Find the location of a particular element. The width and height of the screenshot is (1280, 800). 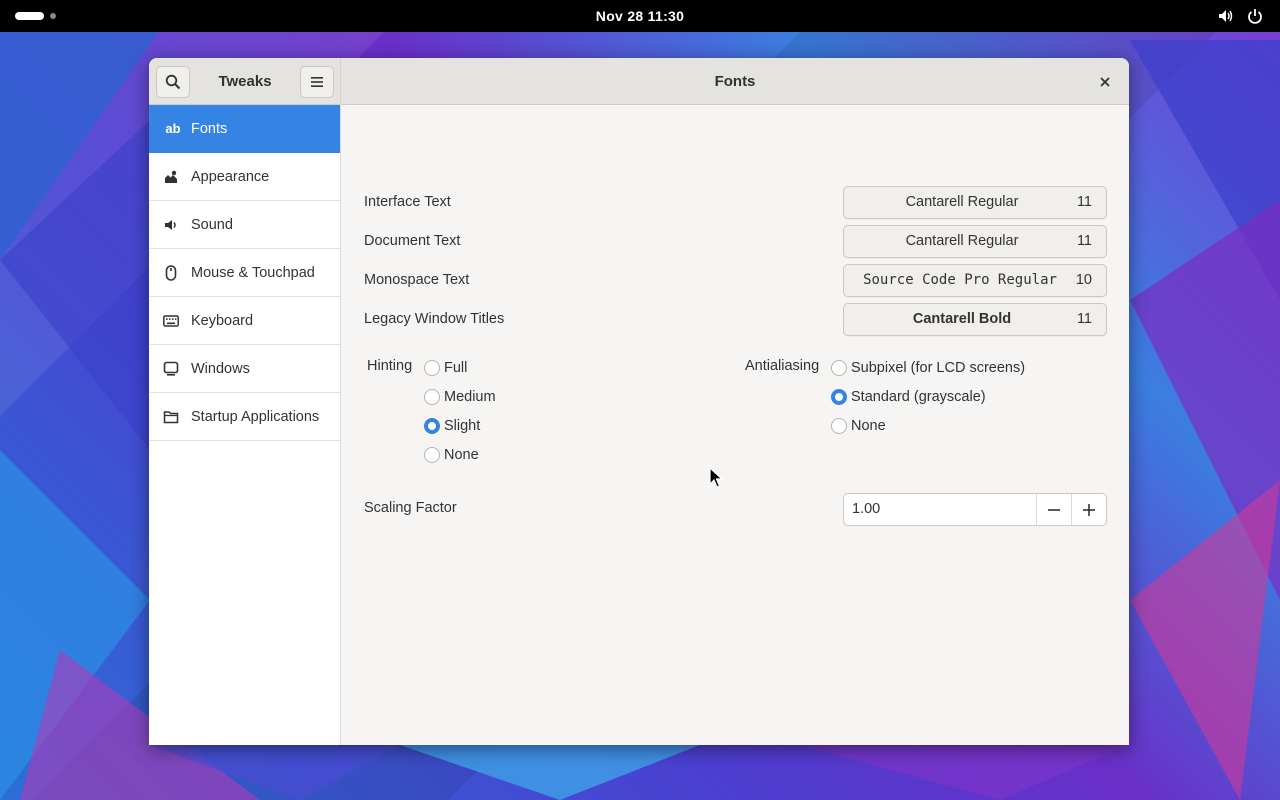

sidebar-item-label: Windows is located at coordinates (220, 368).